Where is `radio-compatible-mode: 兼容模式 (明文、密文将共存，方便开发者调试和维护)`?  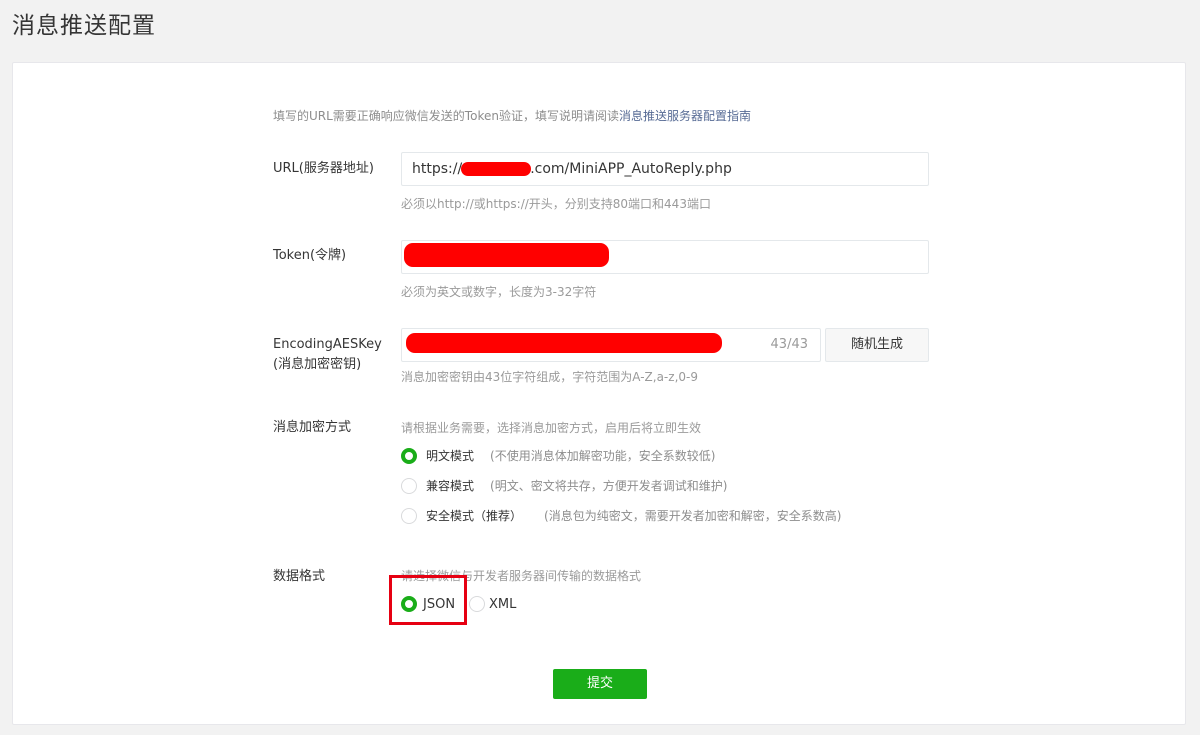
radio-compatible-mode: 兼容模式 (明文、密文将共存，方便开发者调试和维护) is located at coordinates (564, 485).